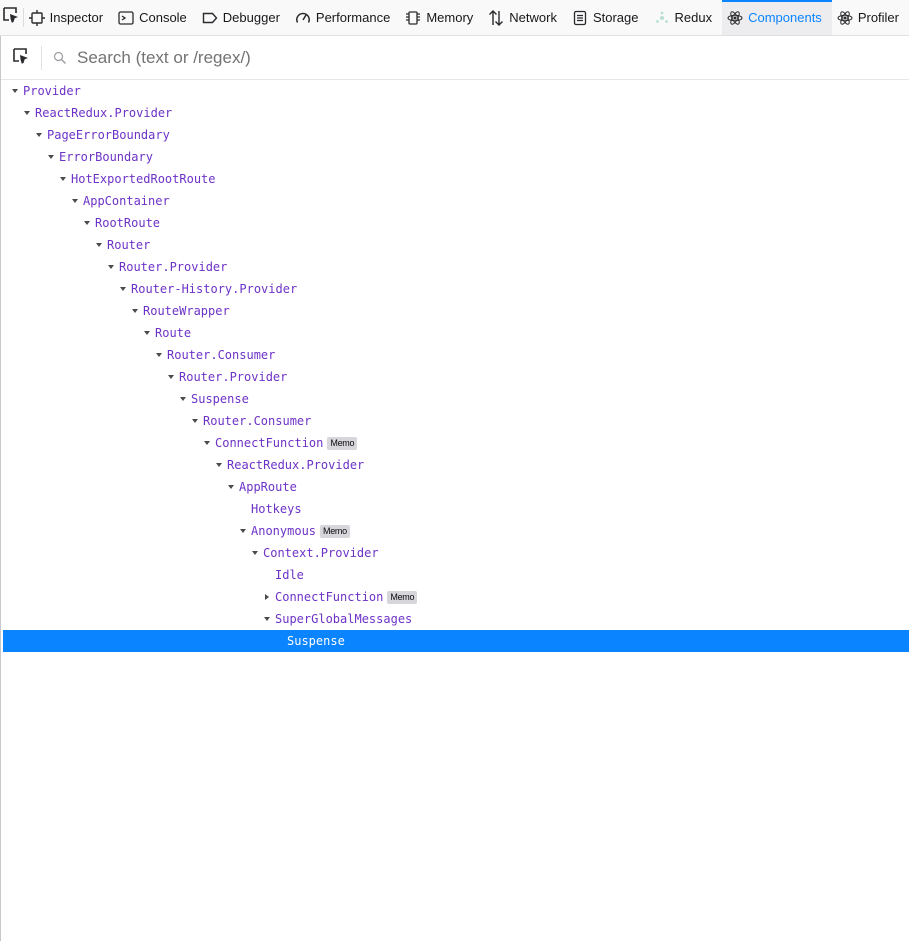 The image size is (909, 941). Describe the element at coordinates (456, 245) in the screenshot. I see `tree-node: Router` at that location.